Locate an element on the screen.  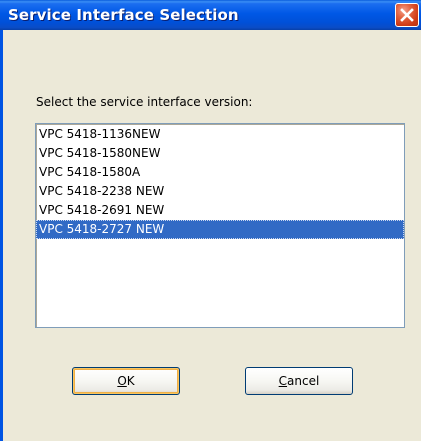
cancel-button-label: Cancel is located at coordinates (299, 381).